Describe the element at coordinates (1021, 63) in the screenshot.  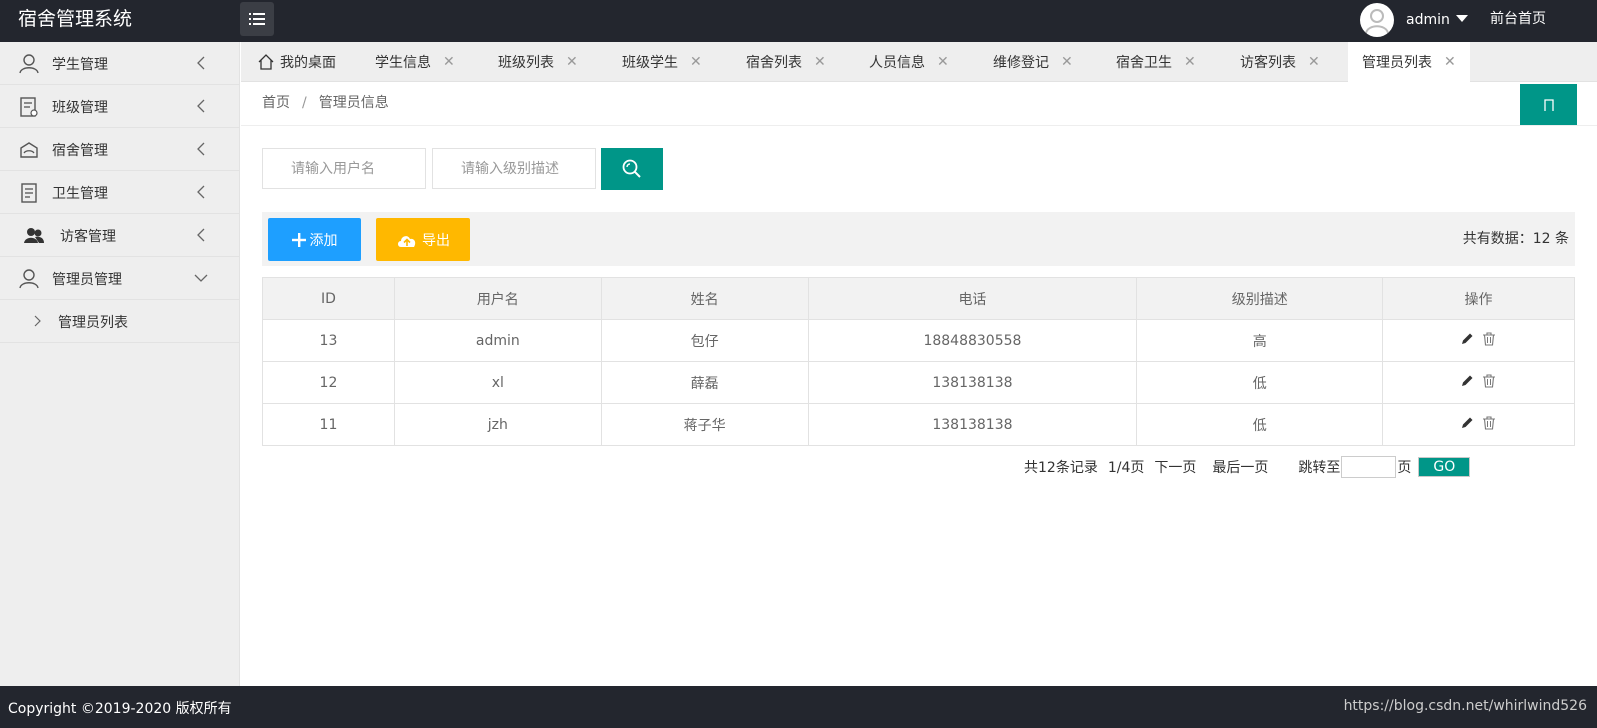
I see `tab-label: 维修登记` at that location.